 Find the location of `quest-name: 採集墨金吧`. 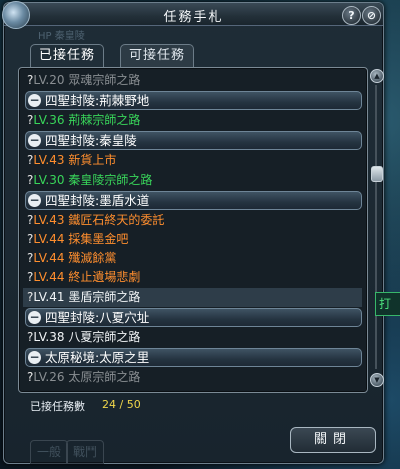

quest-name: 採集墨金吧 is located at coordinates (98, 238).